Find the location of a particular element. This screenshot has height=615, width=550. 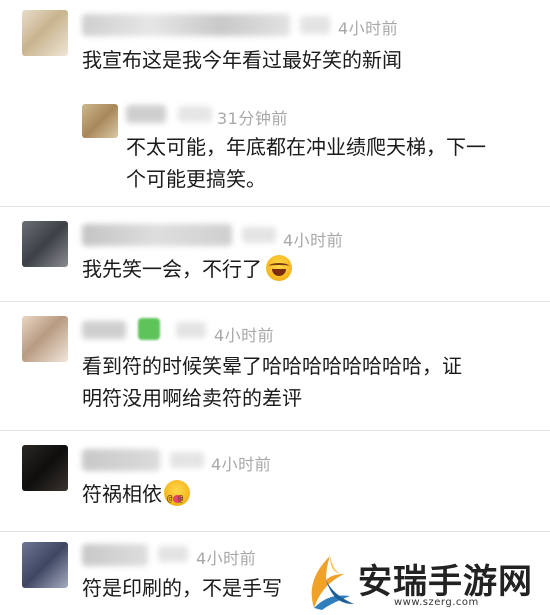

comment-text: 符祸相依 is located at coordinates (136, 496).